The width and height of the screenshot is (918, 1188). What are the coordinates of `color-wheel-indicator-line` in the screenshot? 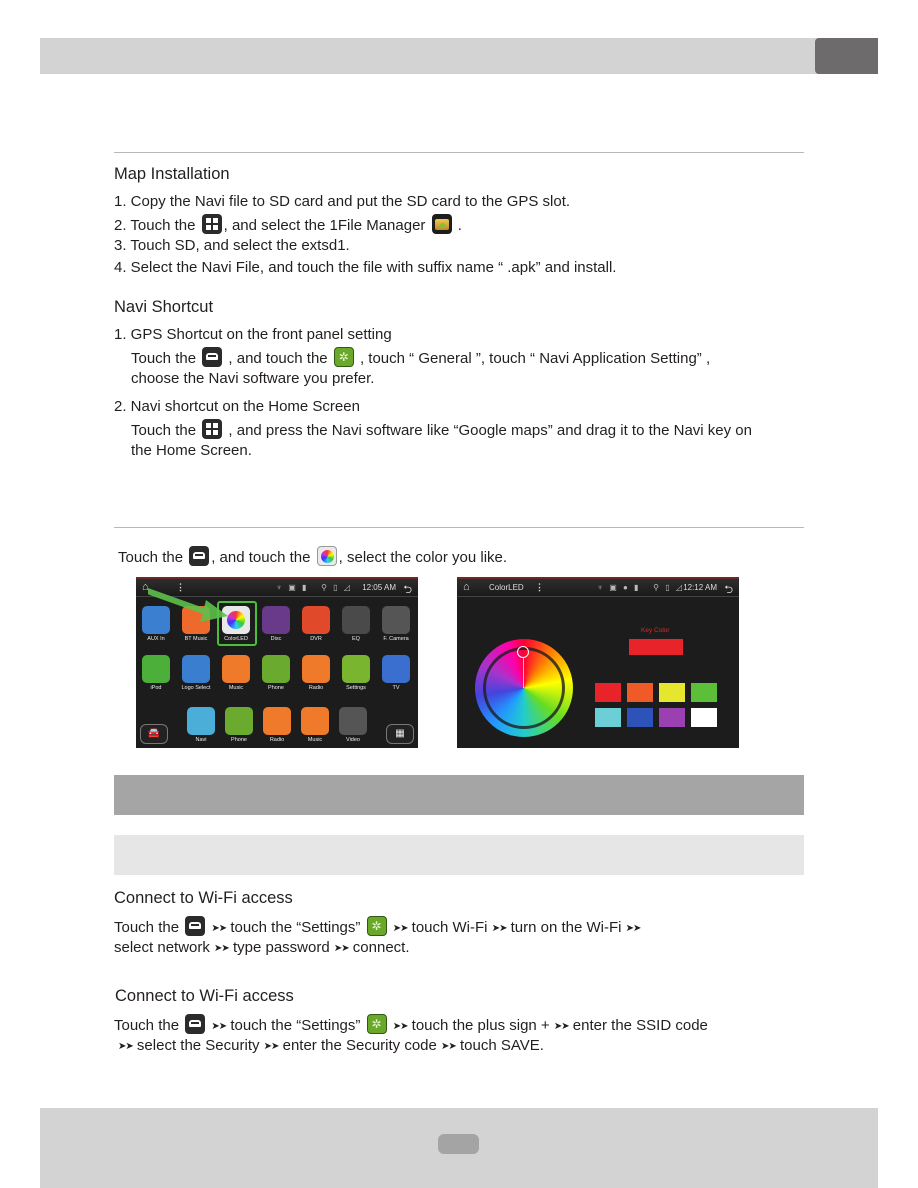 It's located at (523, 673).